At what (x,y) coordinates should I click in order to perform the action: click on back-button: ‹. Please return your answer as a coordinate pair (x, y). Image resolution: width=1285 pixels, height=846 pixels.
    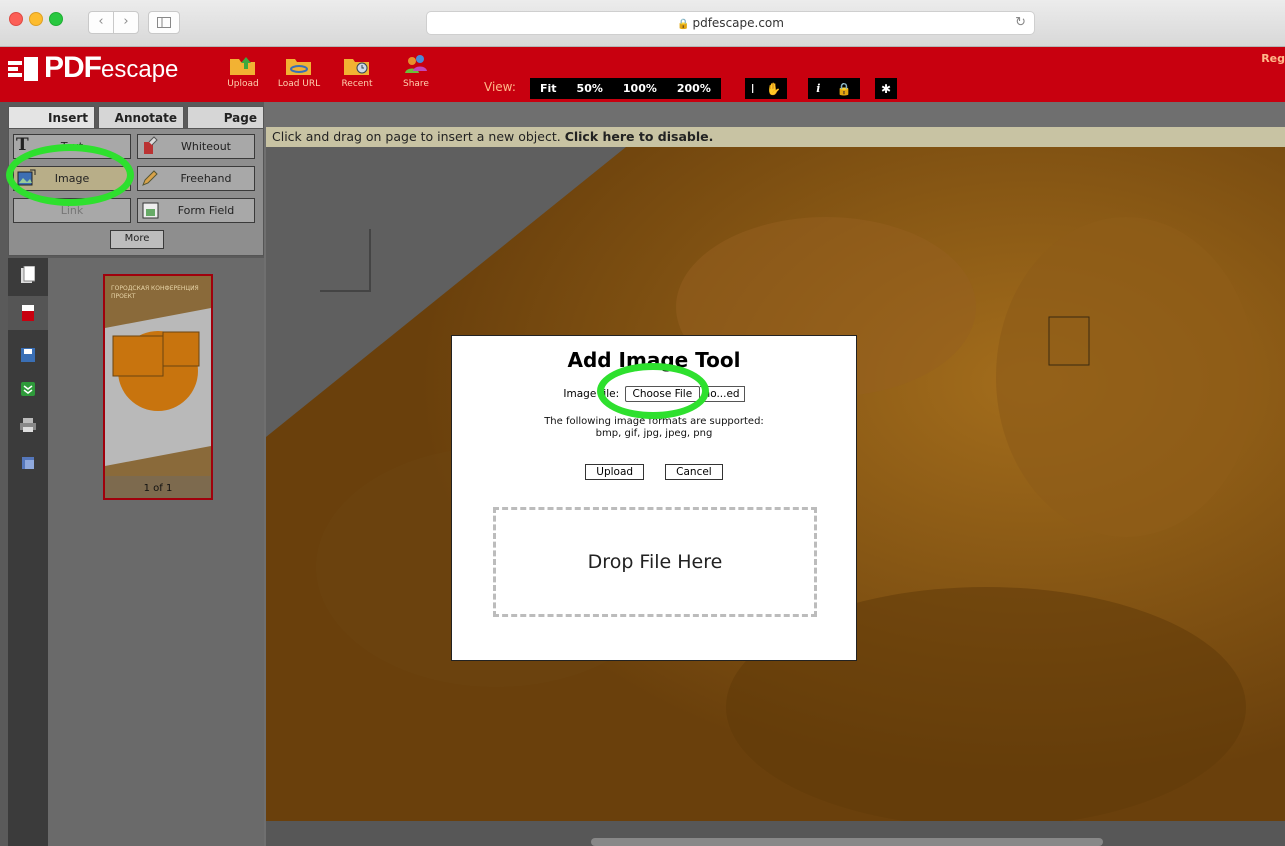
    Looking at the image, I should click on (101, 22).